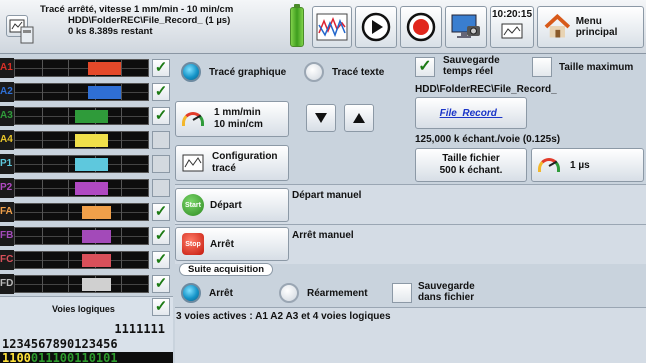  Describe the element at coordinates (402, 293) in the screenshot. I see `suite-save-checkbox` at that location.